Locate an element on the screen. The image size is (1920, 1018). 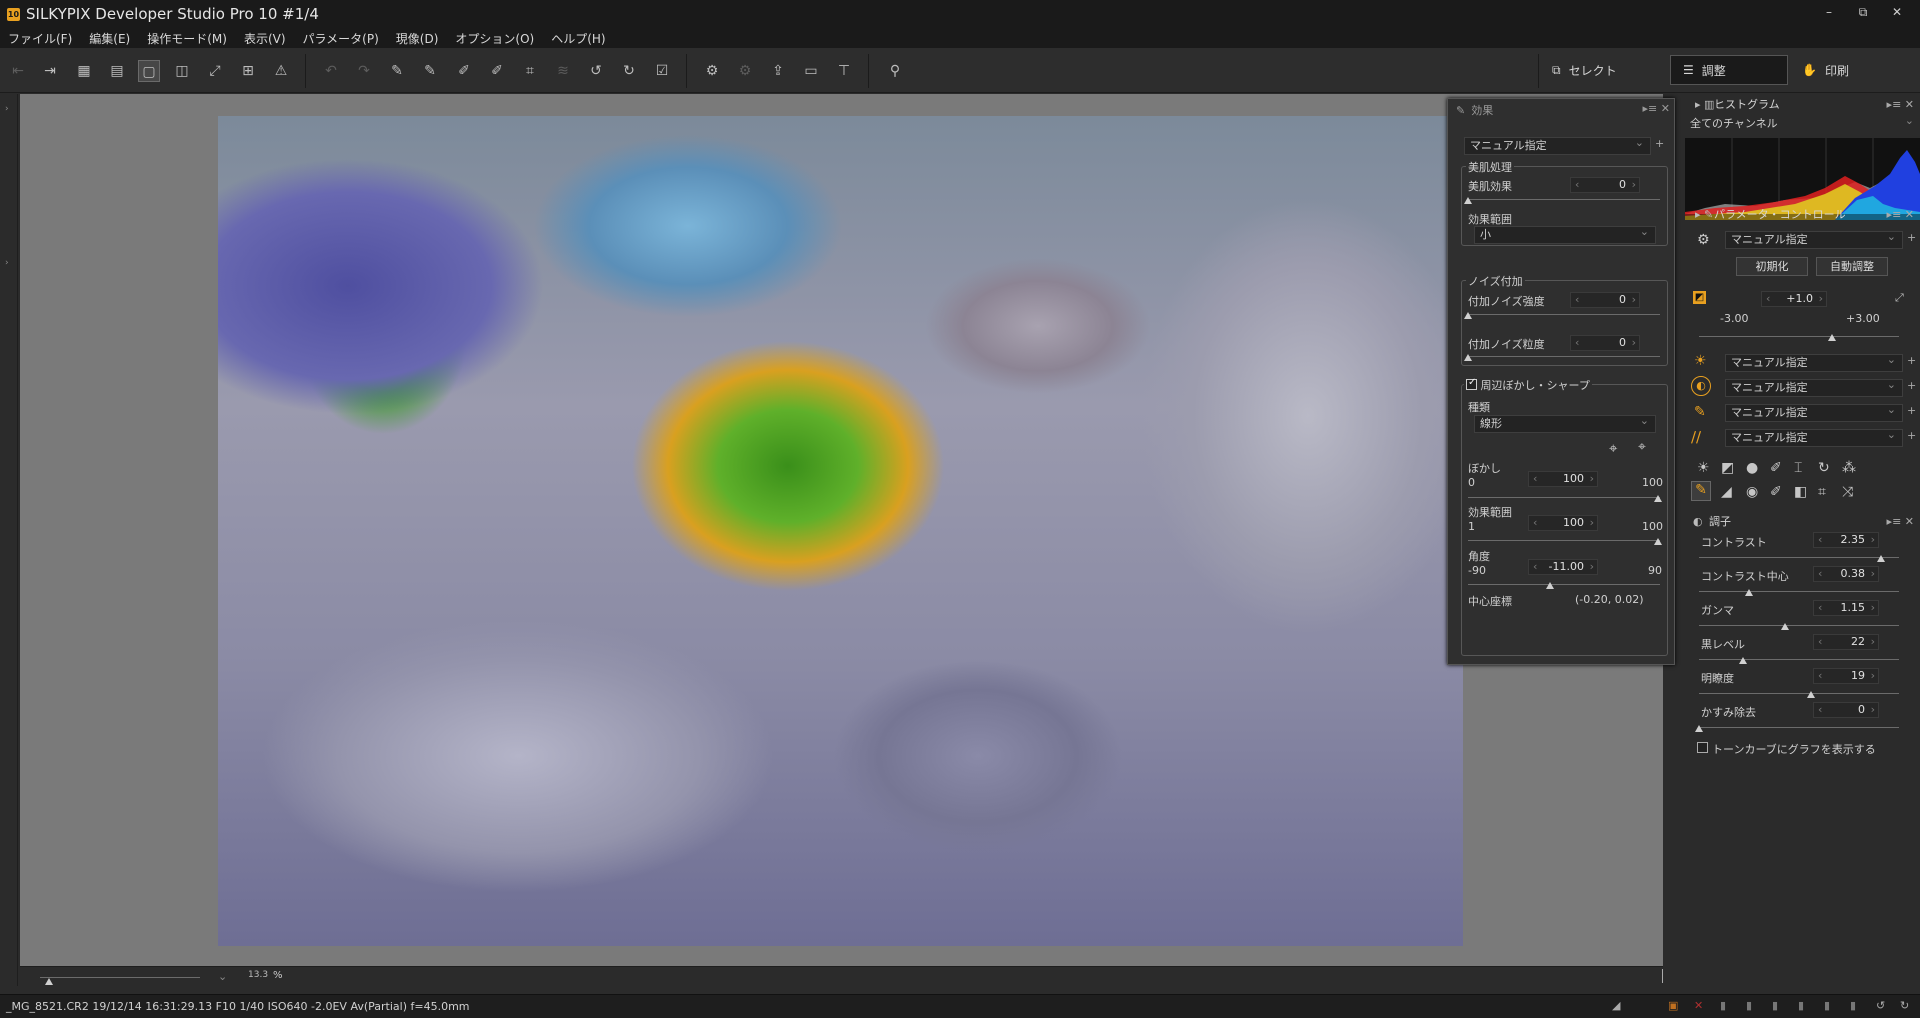
menu-parameter: パラメータ(P) is located at coordinates (341, 38).